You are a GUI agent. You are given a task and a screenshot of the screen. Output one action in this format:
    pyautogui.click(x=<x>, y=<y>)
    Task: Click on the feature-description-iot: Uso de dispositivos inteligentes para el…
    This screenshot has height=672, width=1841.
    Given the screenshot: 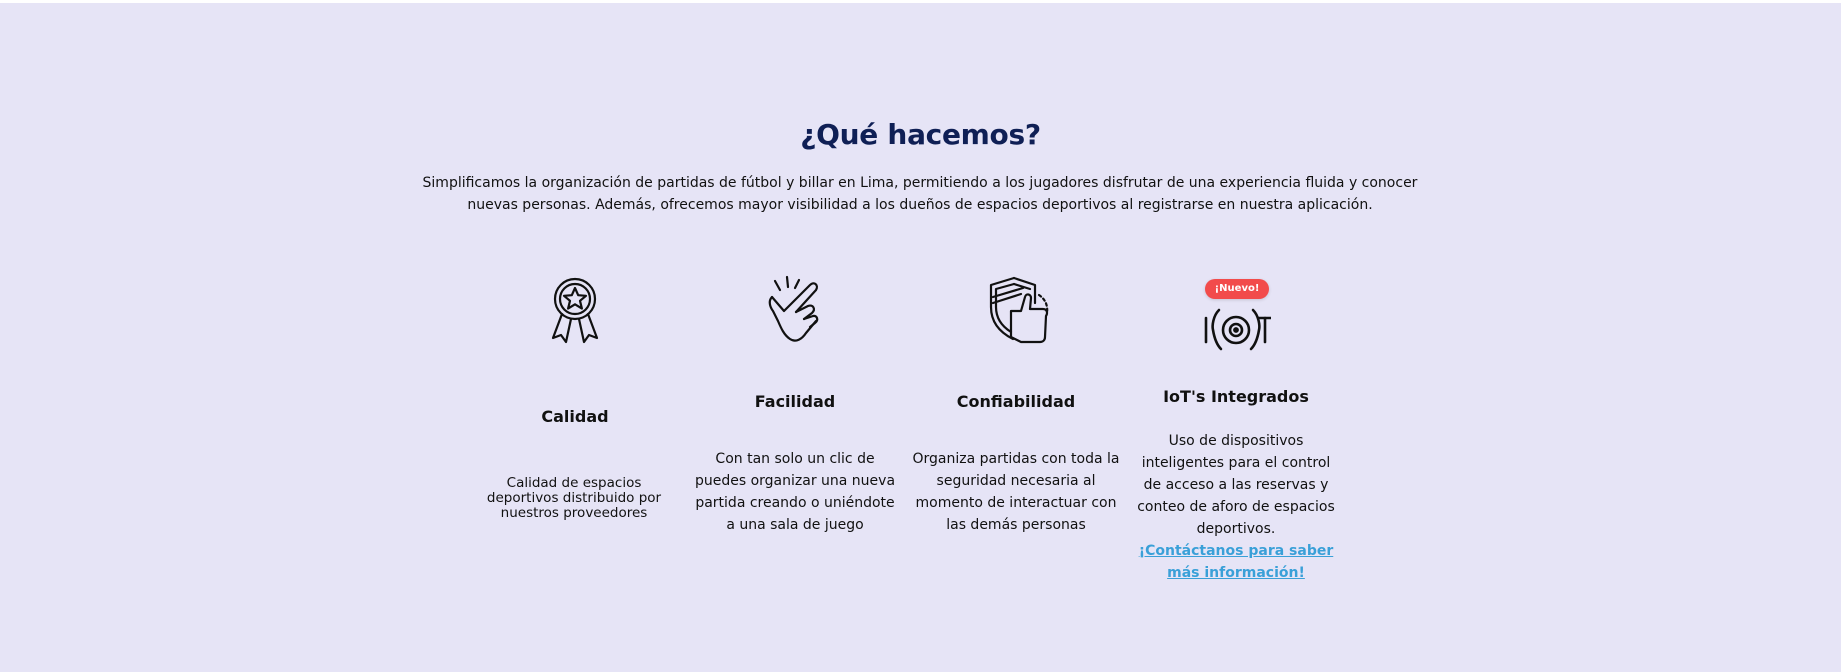 What is the action you would take?
    pyautogui.click(x=1236, y=485)
    